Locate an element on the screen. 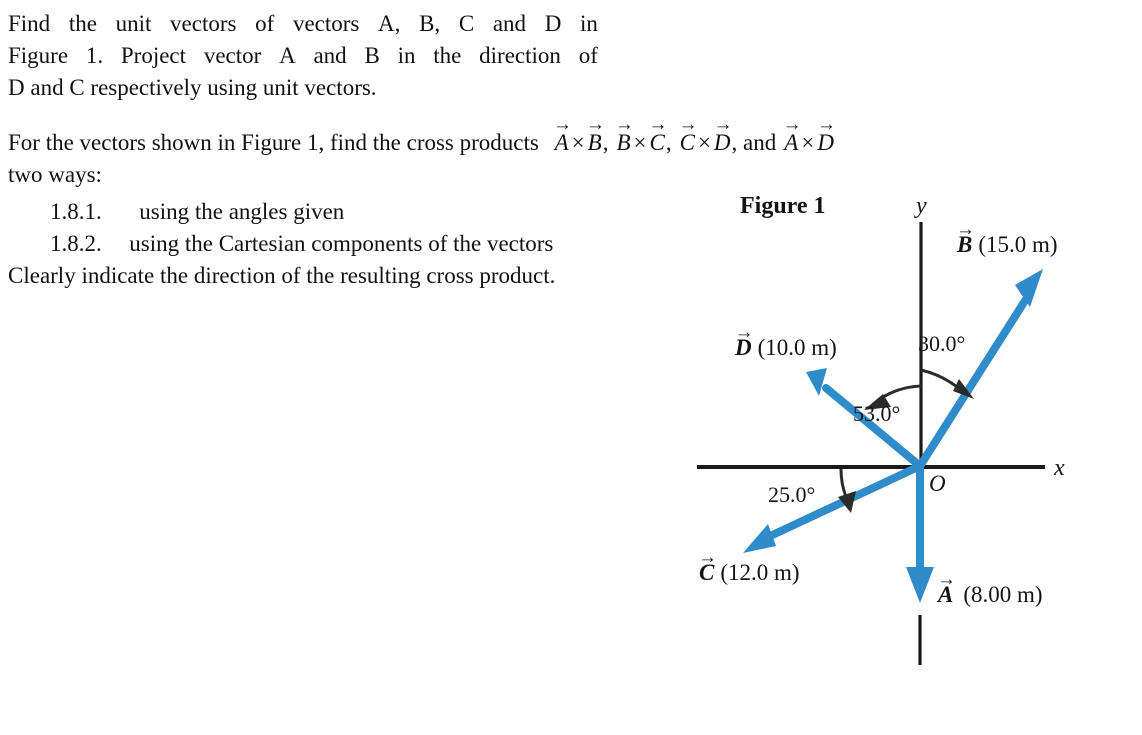 The width and height of the screenshot is (1142, 735). vector-b is located at coordinates (979, 369).